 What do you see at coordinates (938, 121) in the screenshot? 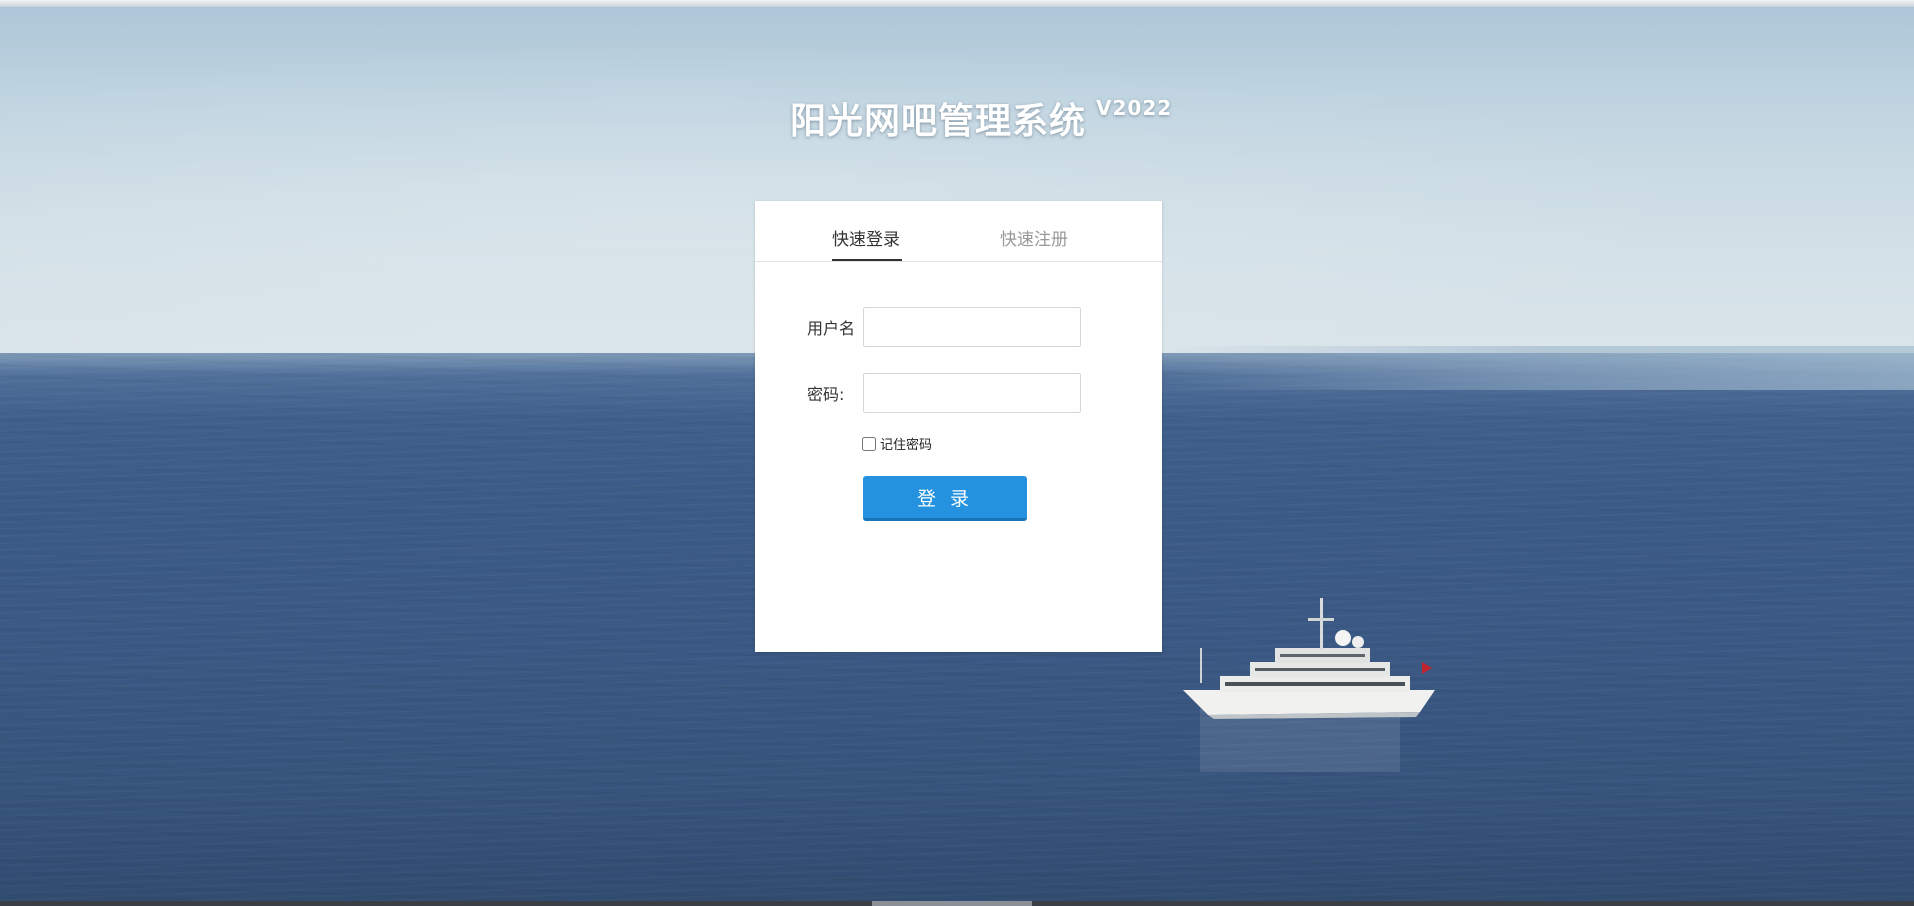
I see `system-title: 阳光网吧管理系统` at bounding box center [938, 121].